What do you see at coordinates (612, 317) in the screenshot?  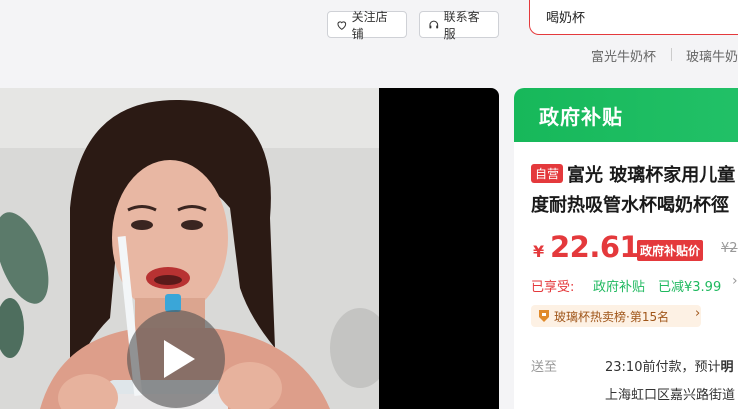 I see `ranking-text: 玻璃杯热卖榜·第15名` at bounding box center [612, 317].